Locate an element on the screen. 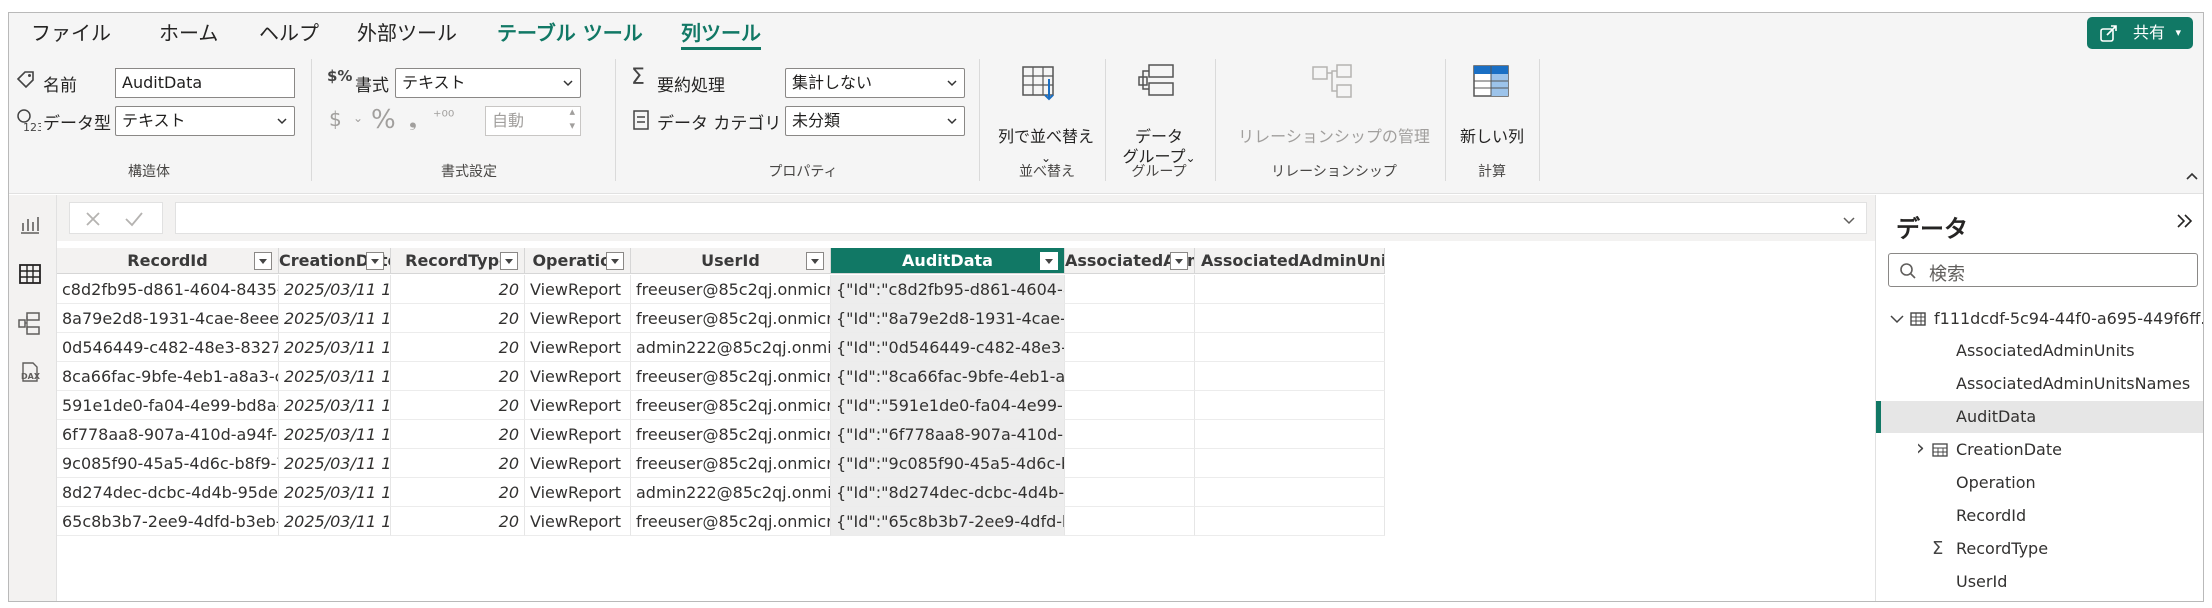  cancel-icon is located at coordinates (93, 219).